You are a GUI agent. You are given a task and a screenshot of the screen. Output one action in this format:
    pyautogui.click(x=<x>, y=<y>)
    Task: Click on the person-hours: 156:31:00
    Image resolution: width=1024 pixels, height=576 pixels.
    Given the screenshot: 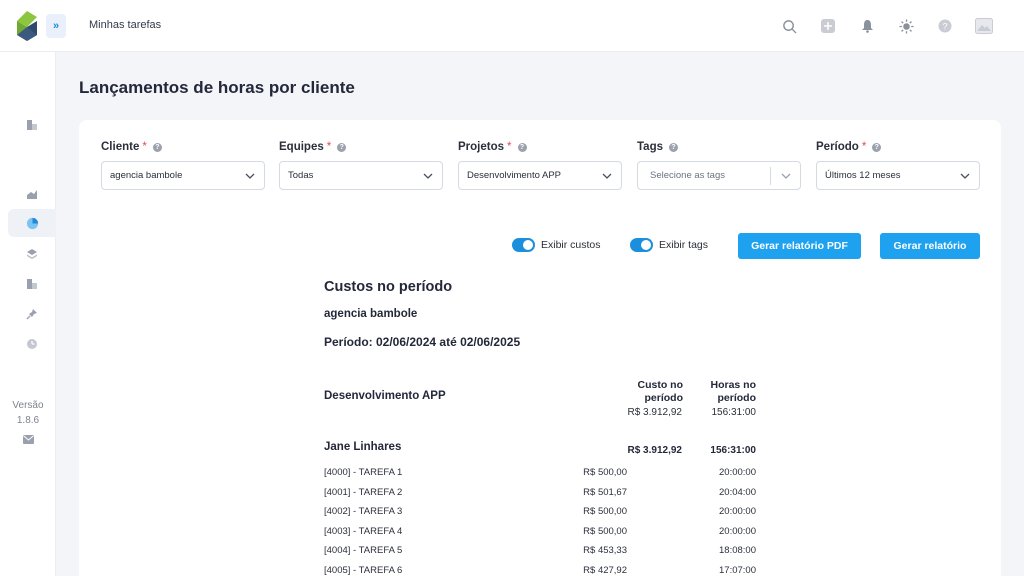 What is the action you would take?
    pyautogui.click(x=733, y=450)
    